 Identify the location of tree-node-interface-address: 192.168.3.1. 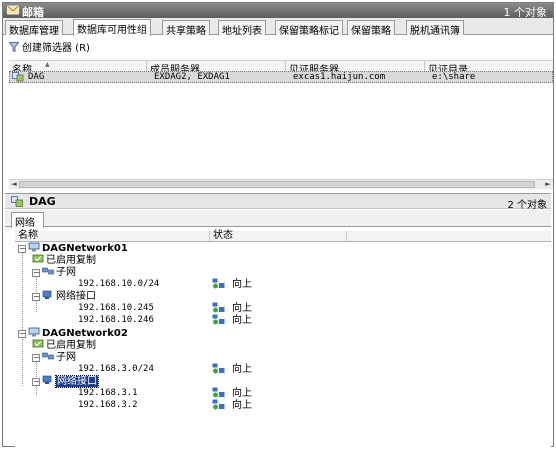
(108, 393).